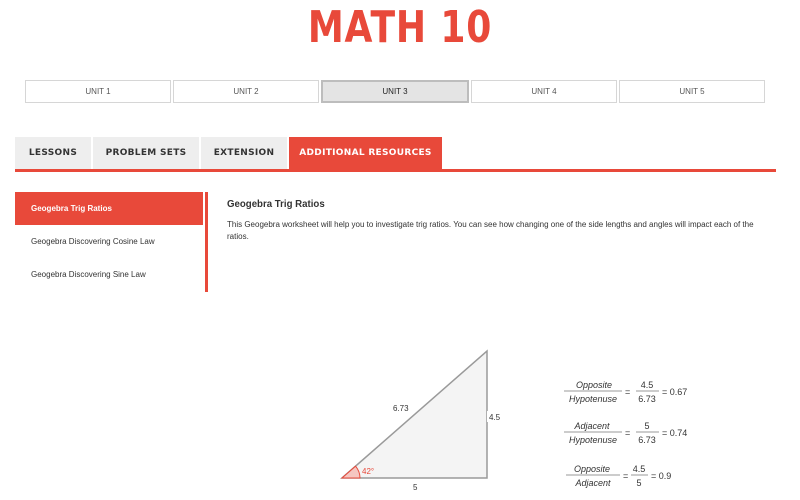 This screenshot has width=800, height=500. Describe the element at coordinates (146, 153) in the screenshot. I see `tab-problem-sets: PROBLEM SETS` at that location.